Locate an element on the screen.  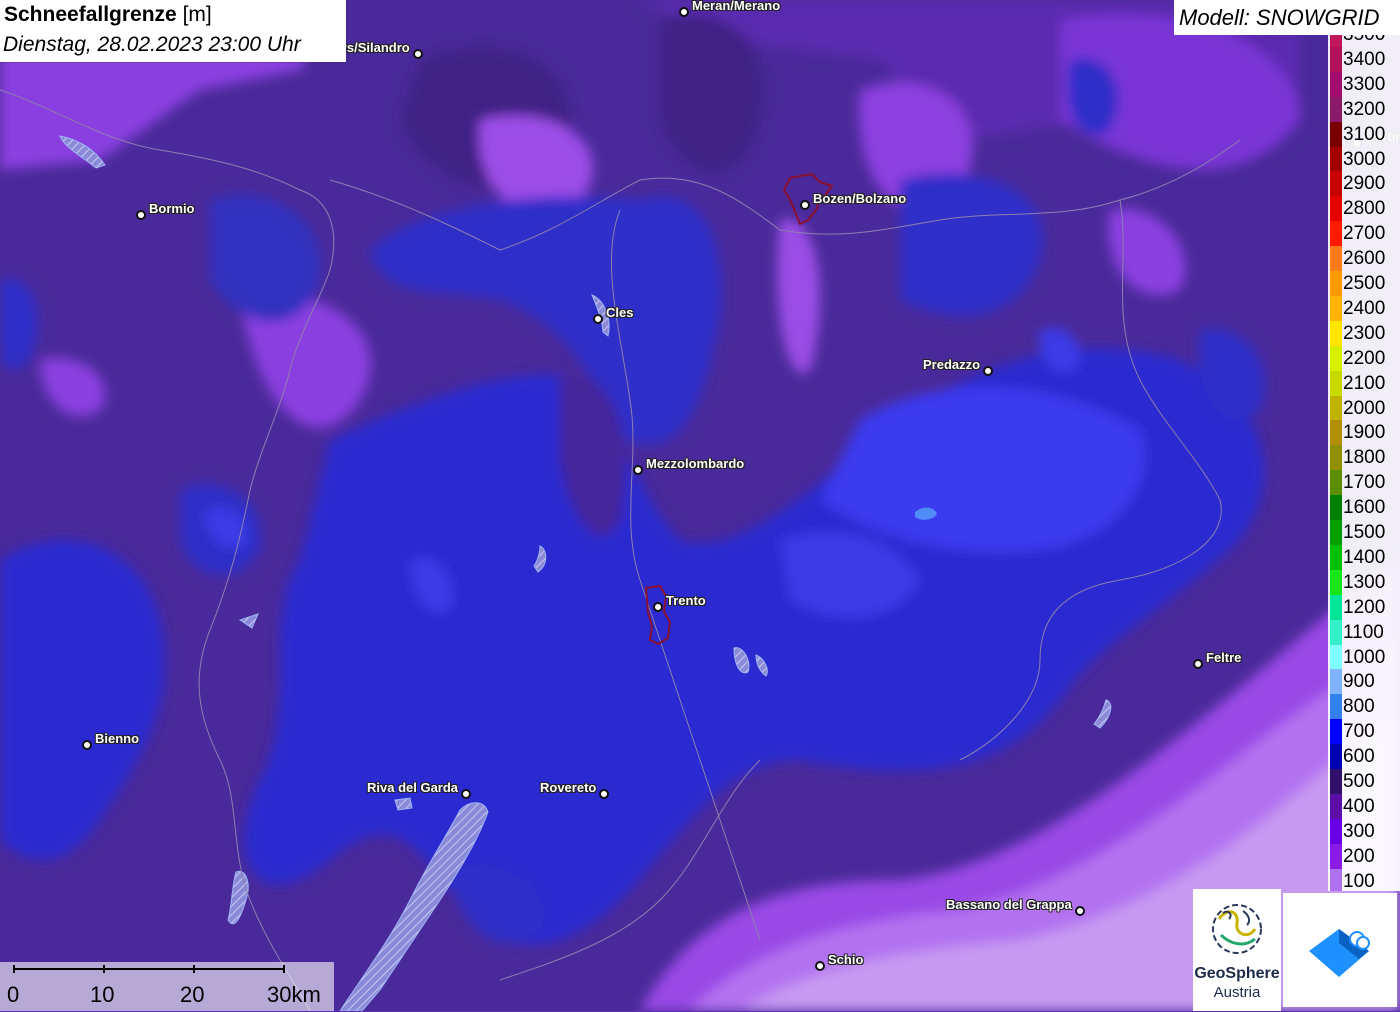
legend-row-3000: 3000 is located at coordinates (1364, 159).